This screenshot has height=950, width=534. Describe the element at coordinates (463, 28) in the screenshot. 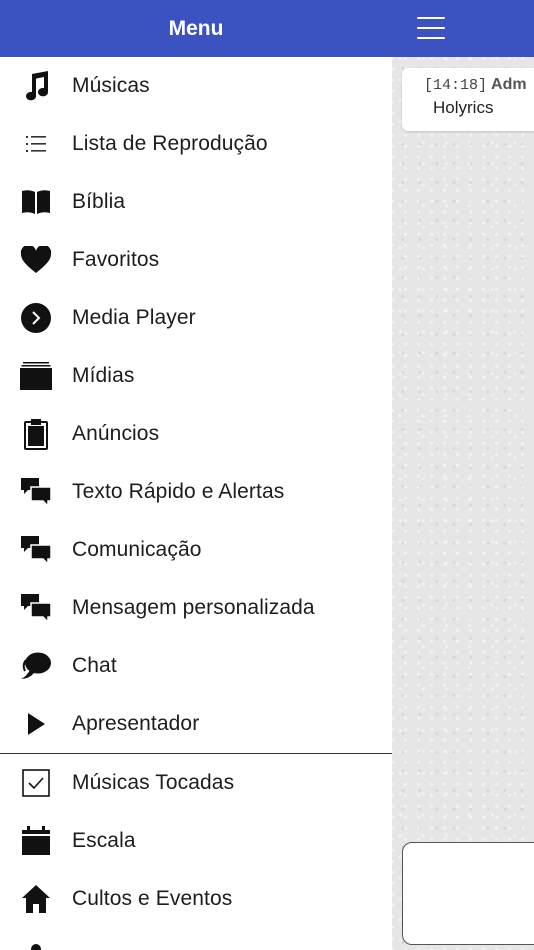

I see `app-header` at that location.